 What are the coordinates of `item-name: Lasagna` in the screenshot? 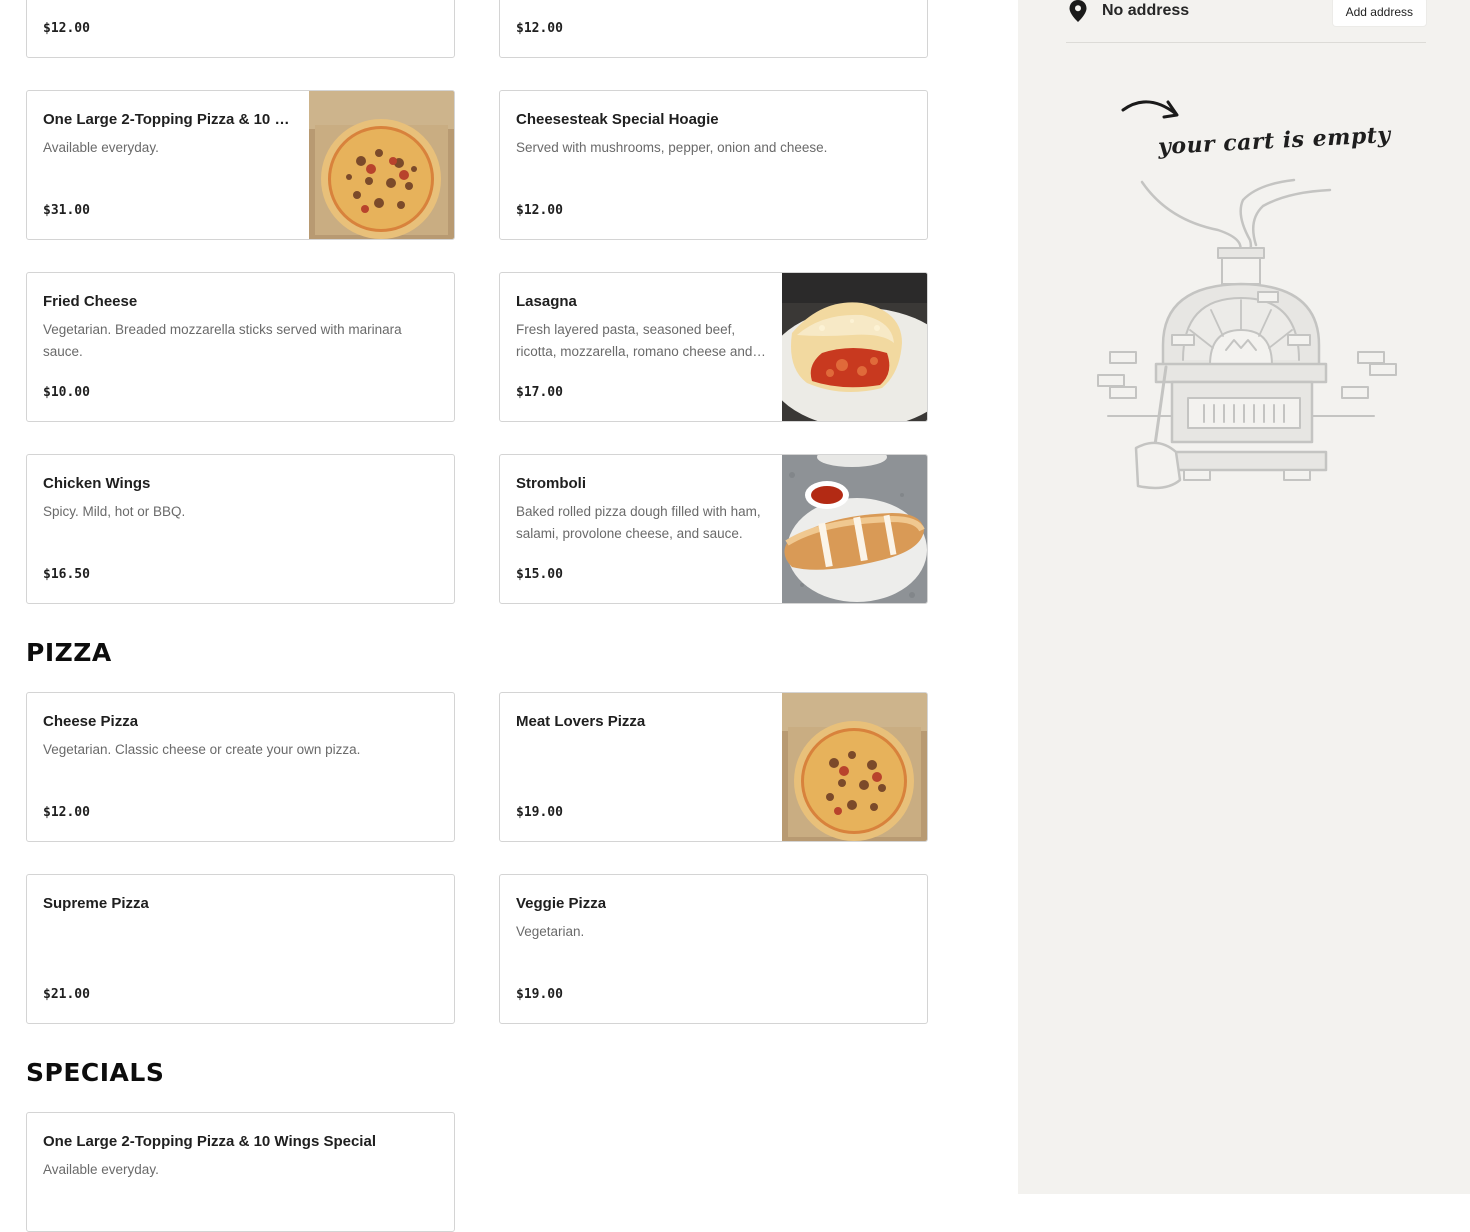 It's located at (546, 301).